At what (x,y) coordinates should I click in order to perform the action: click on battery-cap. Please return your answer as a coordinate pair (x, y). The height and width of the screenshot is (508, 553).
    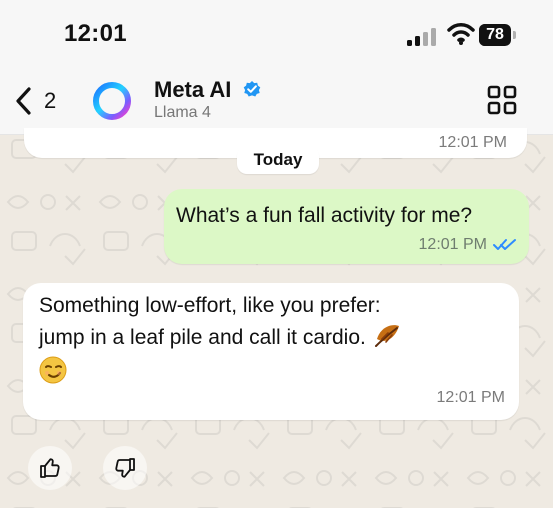
    Looking at the image, I should click on (514, 35).